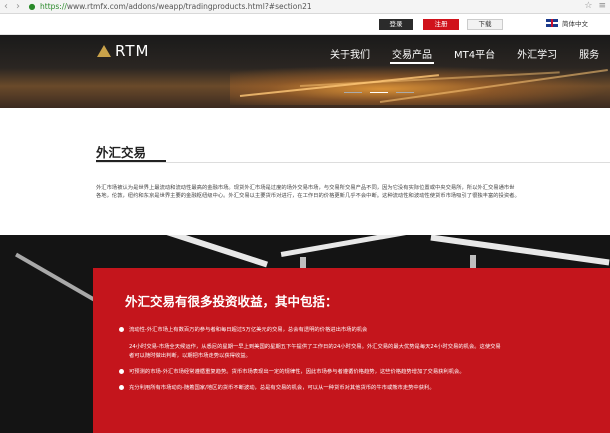 The width and height of the screenshot is (610, 433). Describe the element at coordinates (6, 7) in the screenshot. I see `back-icon: ‹` at that location.